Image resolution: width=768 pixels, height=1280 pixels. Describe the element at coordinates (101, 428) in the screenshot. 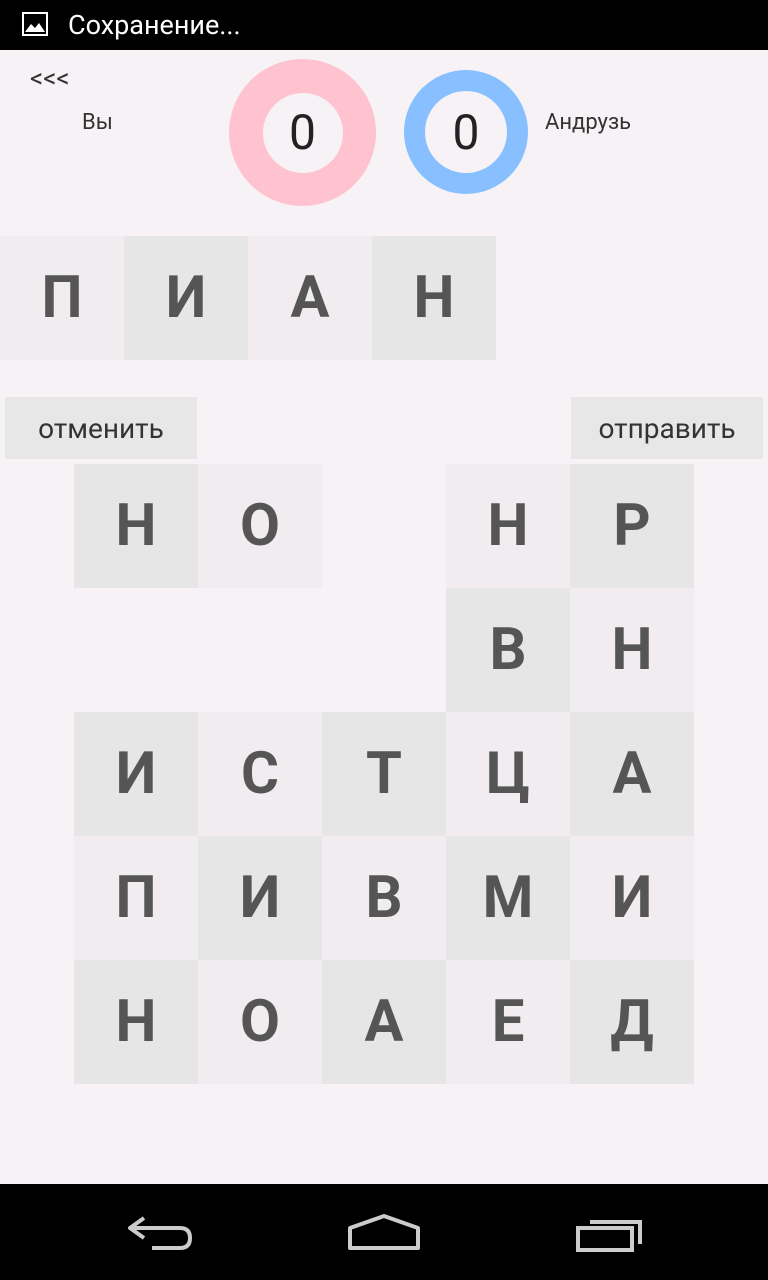

I see `cancel-button: отменить` at that location.